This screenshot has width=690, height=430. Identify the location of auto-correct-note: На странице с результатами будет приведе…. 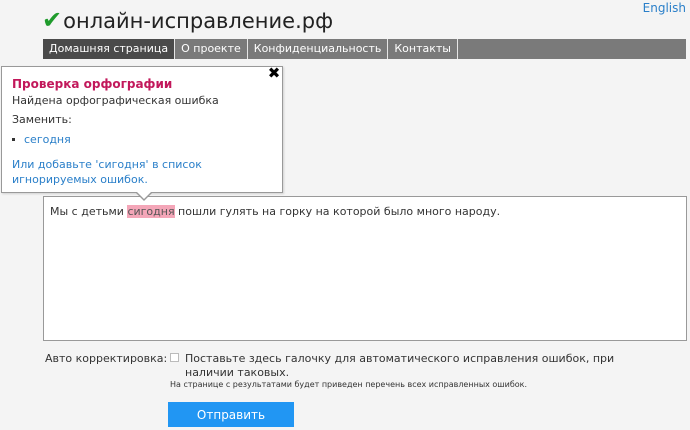
(349, 384).